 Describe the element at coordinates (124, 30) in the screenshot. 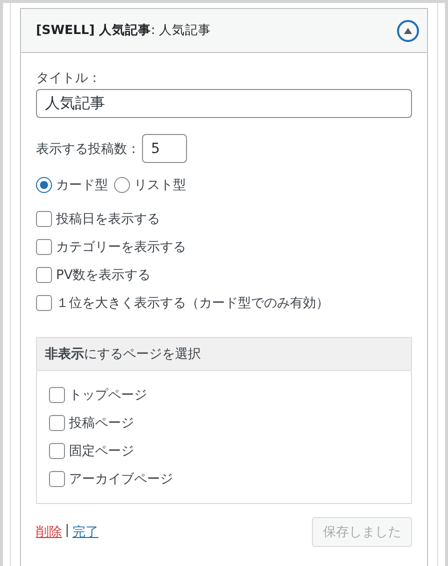

I see `widget-title: [SWELL] 人気記事: 人気記事` at that location.